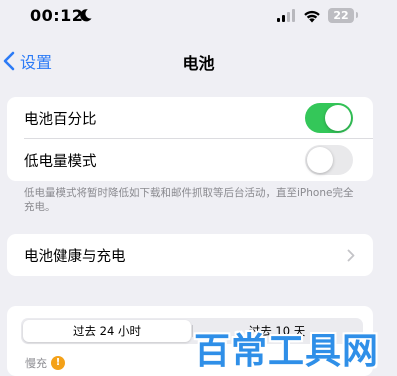 This screenshot has height=376, width=397. What do you see at coordinates (198, 63) in the screenshot?
I see `page-title: 电池` at bounding box center [198, 63].